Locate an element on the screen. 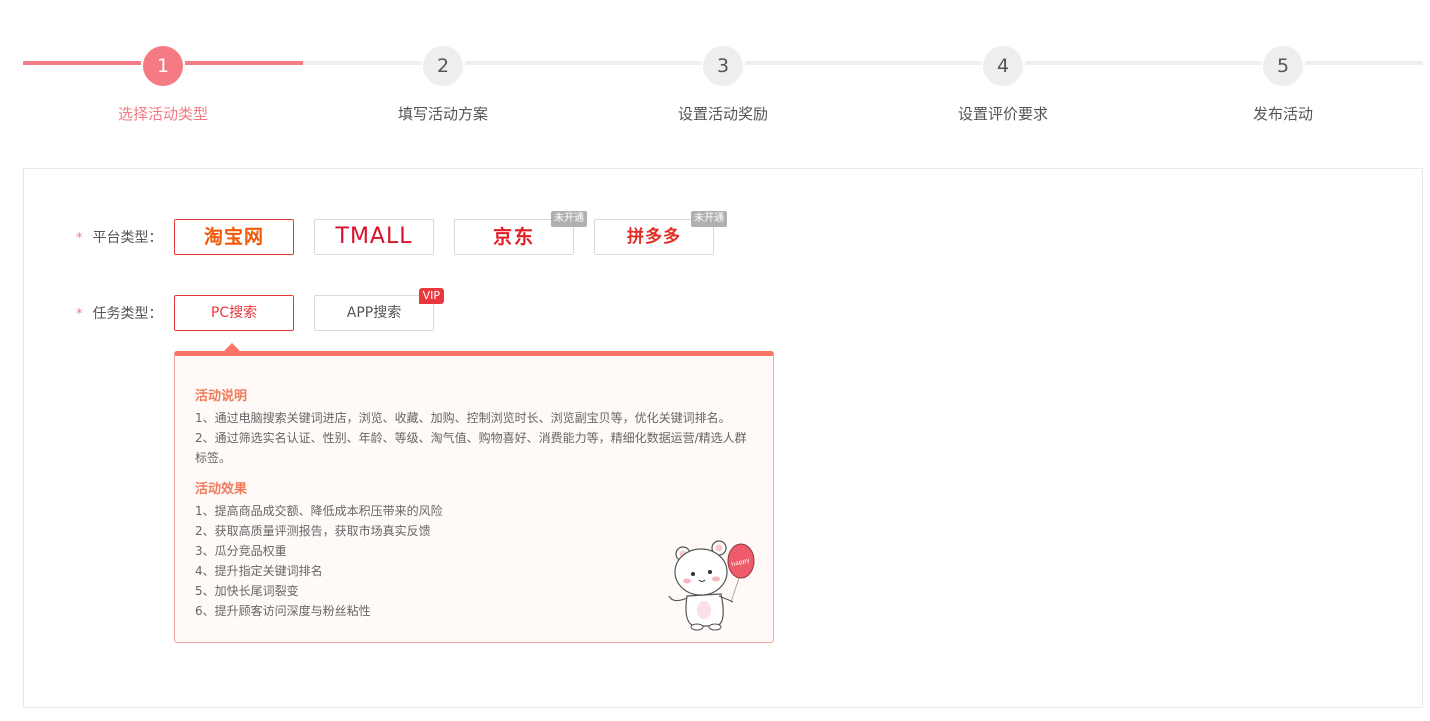 The image size is (1430, 721). app-search-label: APP搜索 is located at coordinates (374, 313).